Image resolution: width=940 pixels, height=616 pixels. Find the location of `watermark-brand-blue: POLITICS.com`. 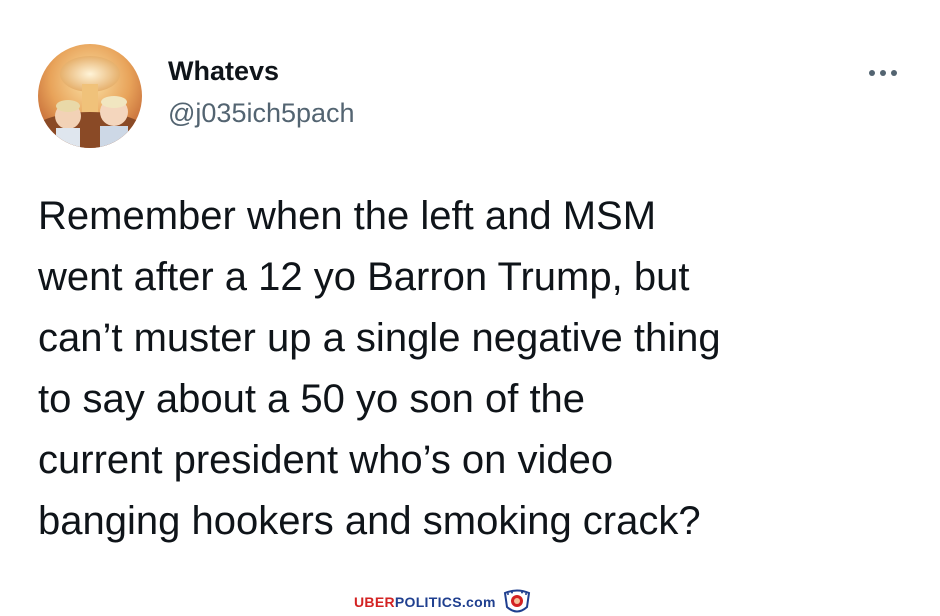

watermark-brand-blue: POLITICS.com is located at coordinates (445, 602).